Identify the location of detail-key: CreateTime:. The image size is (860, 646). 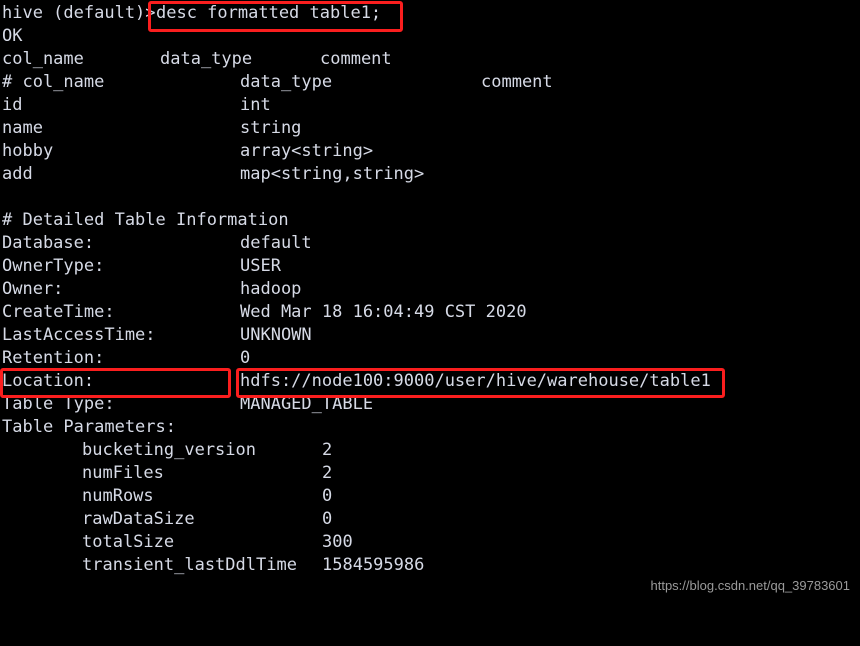
(58, 312).